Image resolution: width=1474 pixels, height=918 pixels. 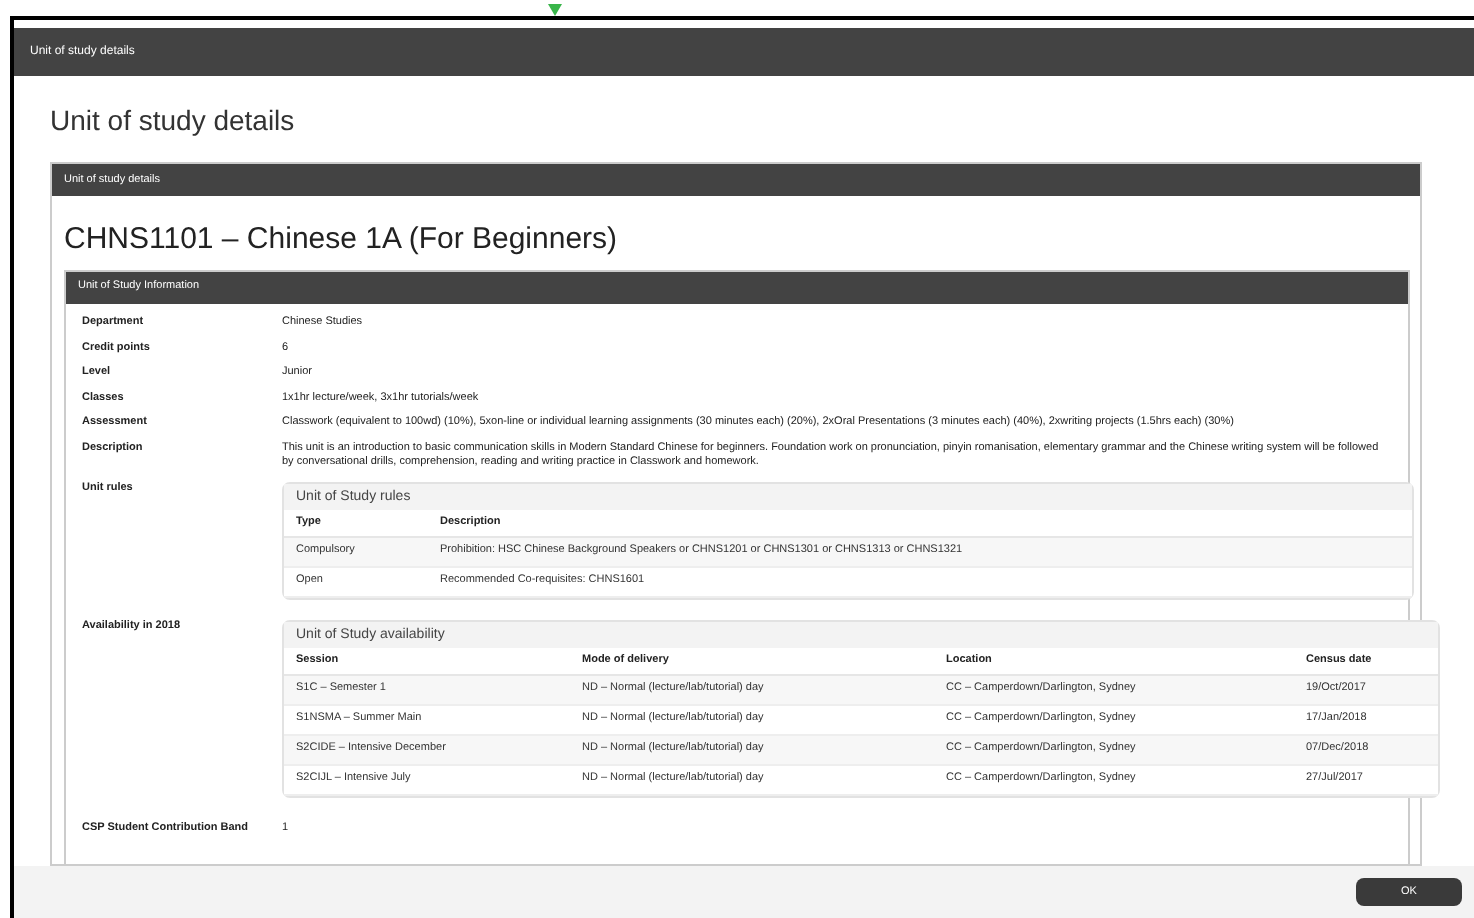 What do you see at coordinates (173, 121) in the screenshot?
I see `page-title: Unit of study details` at bounding box center [173, 121].